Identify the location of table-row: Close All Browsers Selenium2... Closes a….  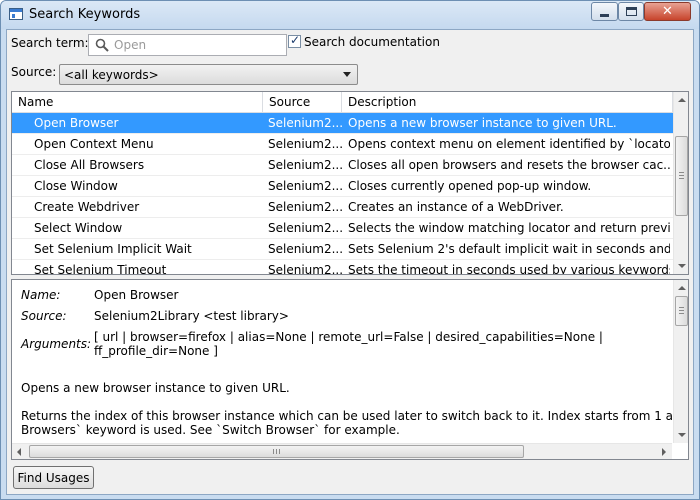
(342, 165).